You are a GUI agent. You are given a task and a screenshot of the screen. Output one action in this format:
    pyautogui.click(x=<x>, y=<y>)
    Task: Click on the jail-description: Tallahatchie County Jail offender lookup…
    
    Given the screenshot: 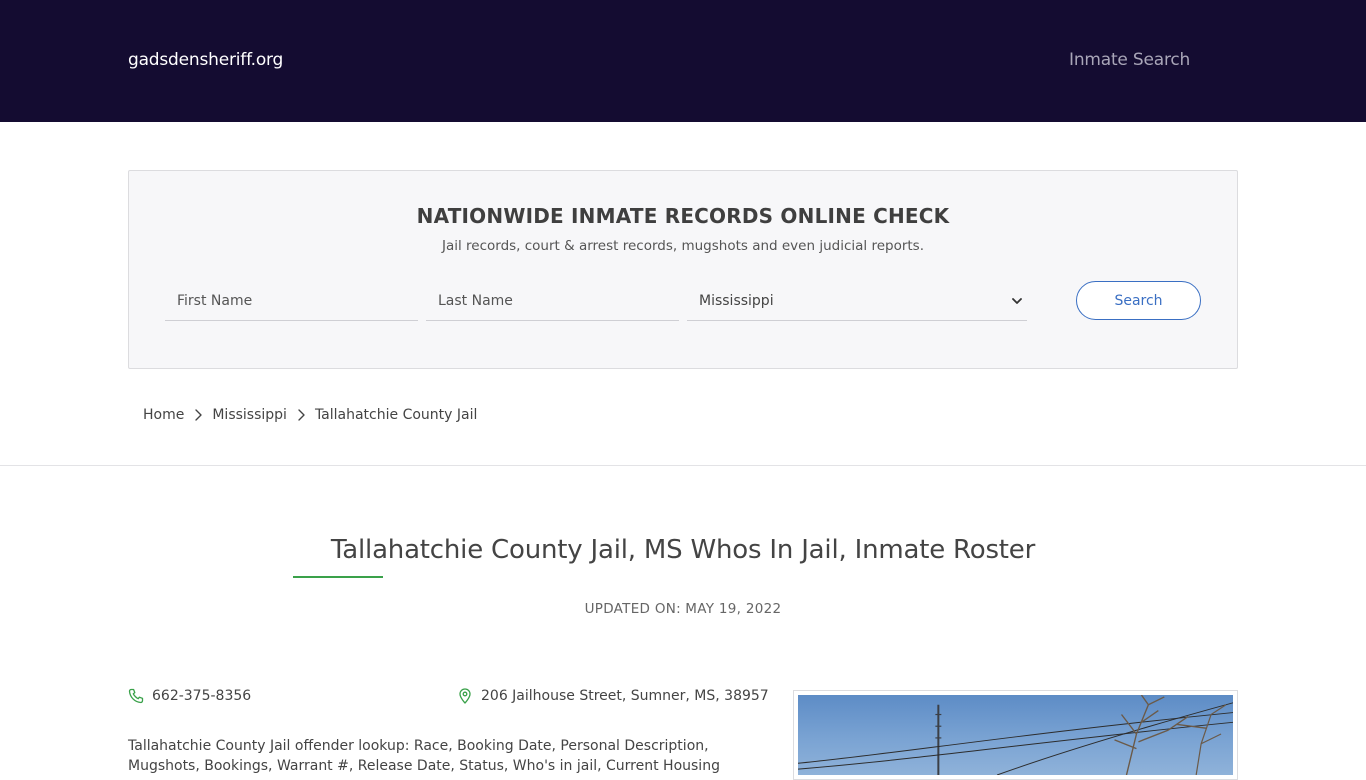 What is the action you would take?
    pyautogui.click(x=424, y=756)
    